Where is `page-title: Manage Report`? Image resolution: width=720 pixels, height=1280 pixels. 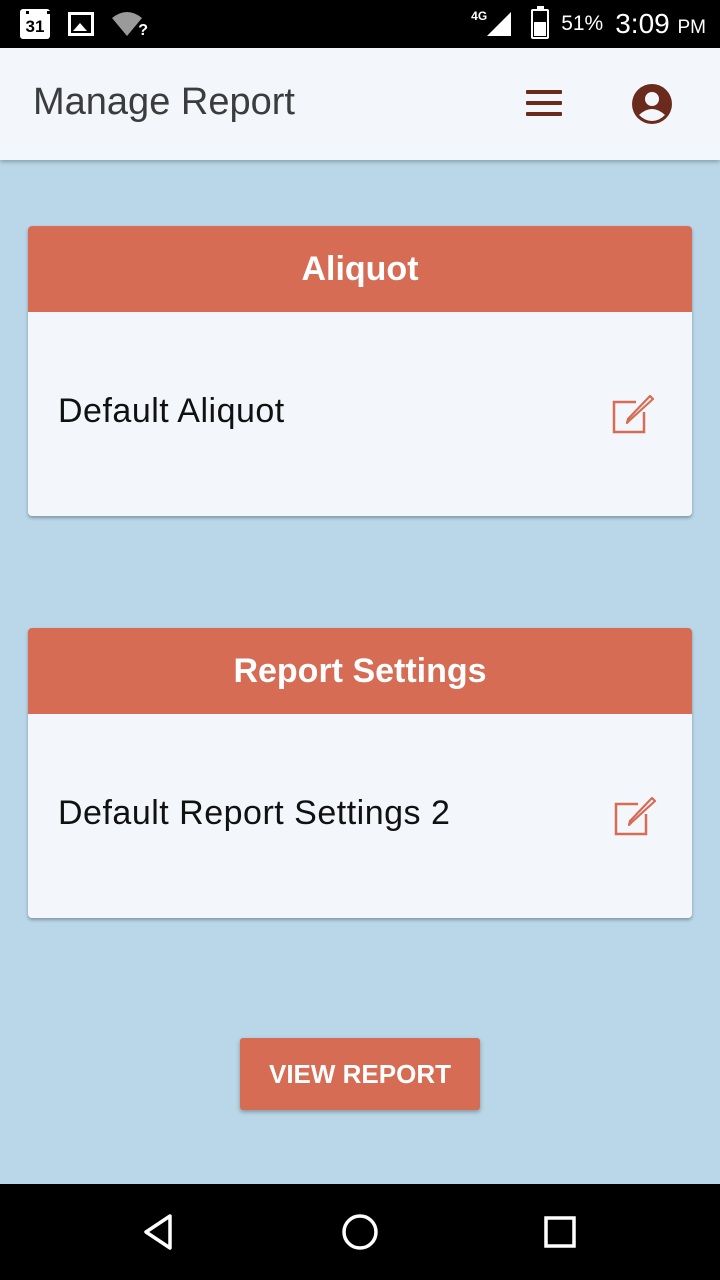 page-title: Manage Report is located at coordinates (164, 102).